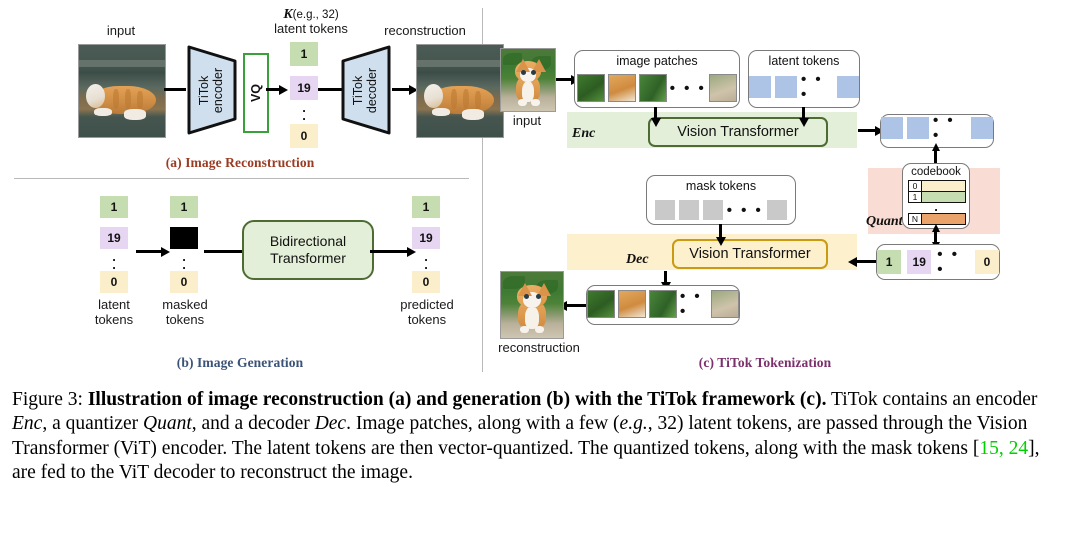 Image resolution: width=1080 pixels, height=537 pixels. I want to click on panel-c-arrow-patches-to-vit, so click(655, 117).